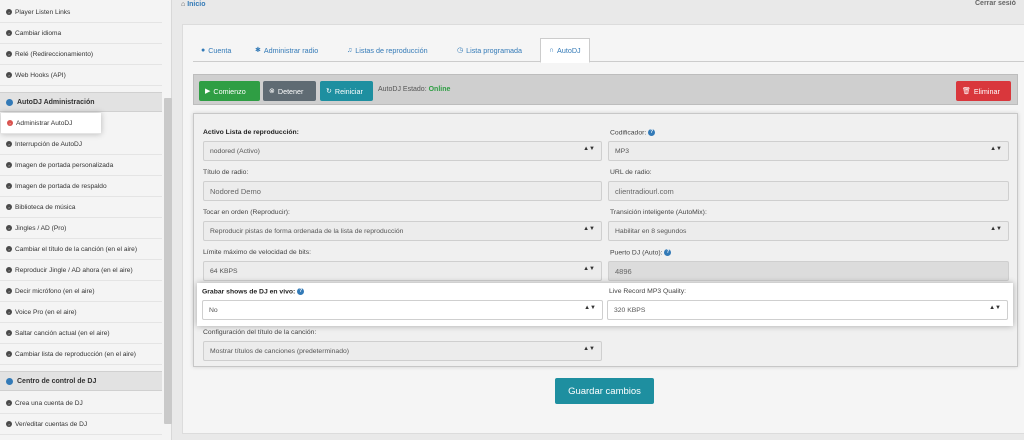 The height and width of the screenshot is (440, 1024). I want to click on tab-manage-radio: ✱ Administrar radio, so click(286, 50).